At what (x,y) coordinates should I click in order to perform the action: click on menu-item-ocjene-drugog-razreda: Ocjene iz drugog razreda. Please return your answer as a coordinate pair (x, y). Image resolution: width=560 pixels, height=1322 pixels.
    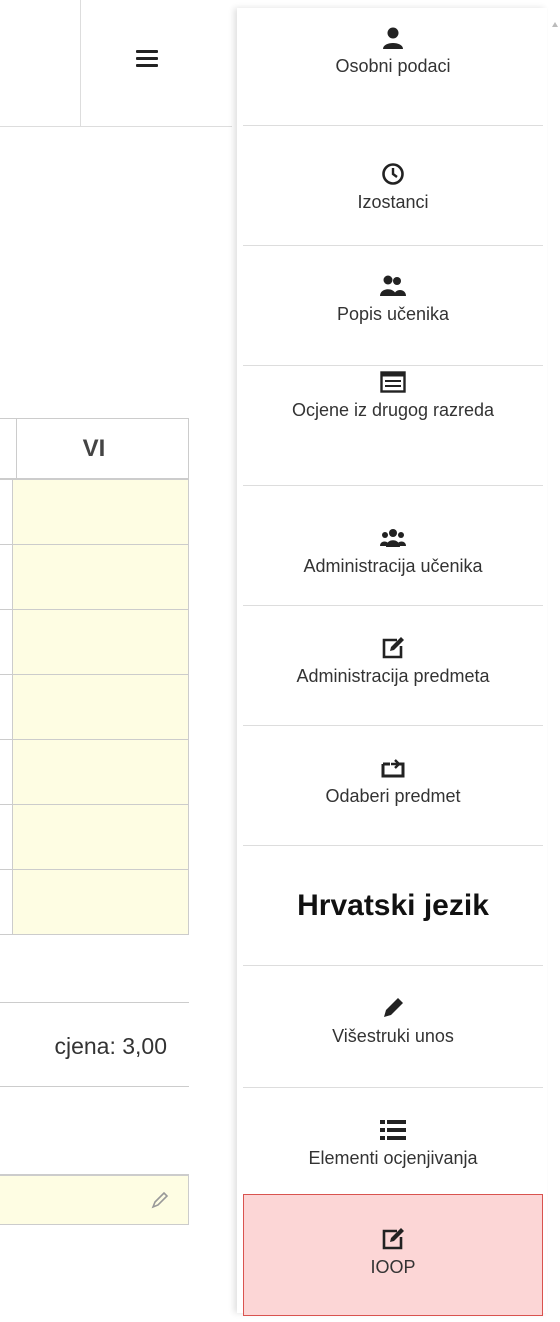
    Looking at the image, I should click on (393, 426).